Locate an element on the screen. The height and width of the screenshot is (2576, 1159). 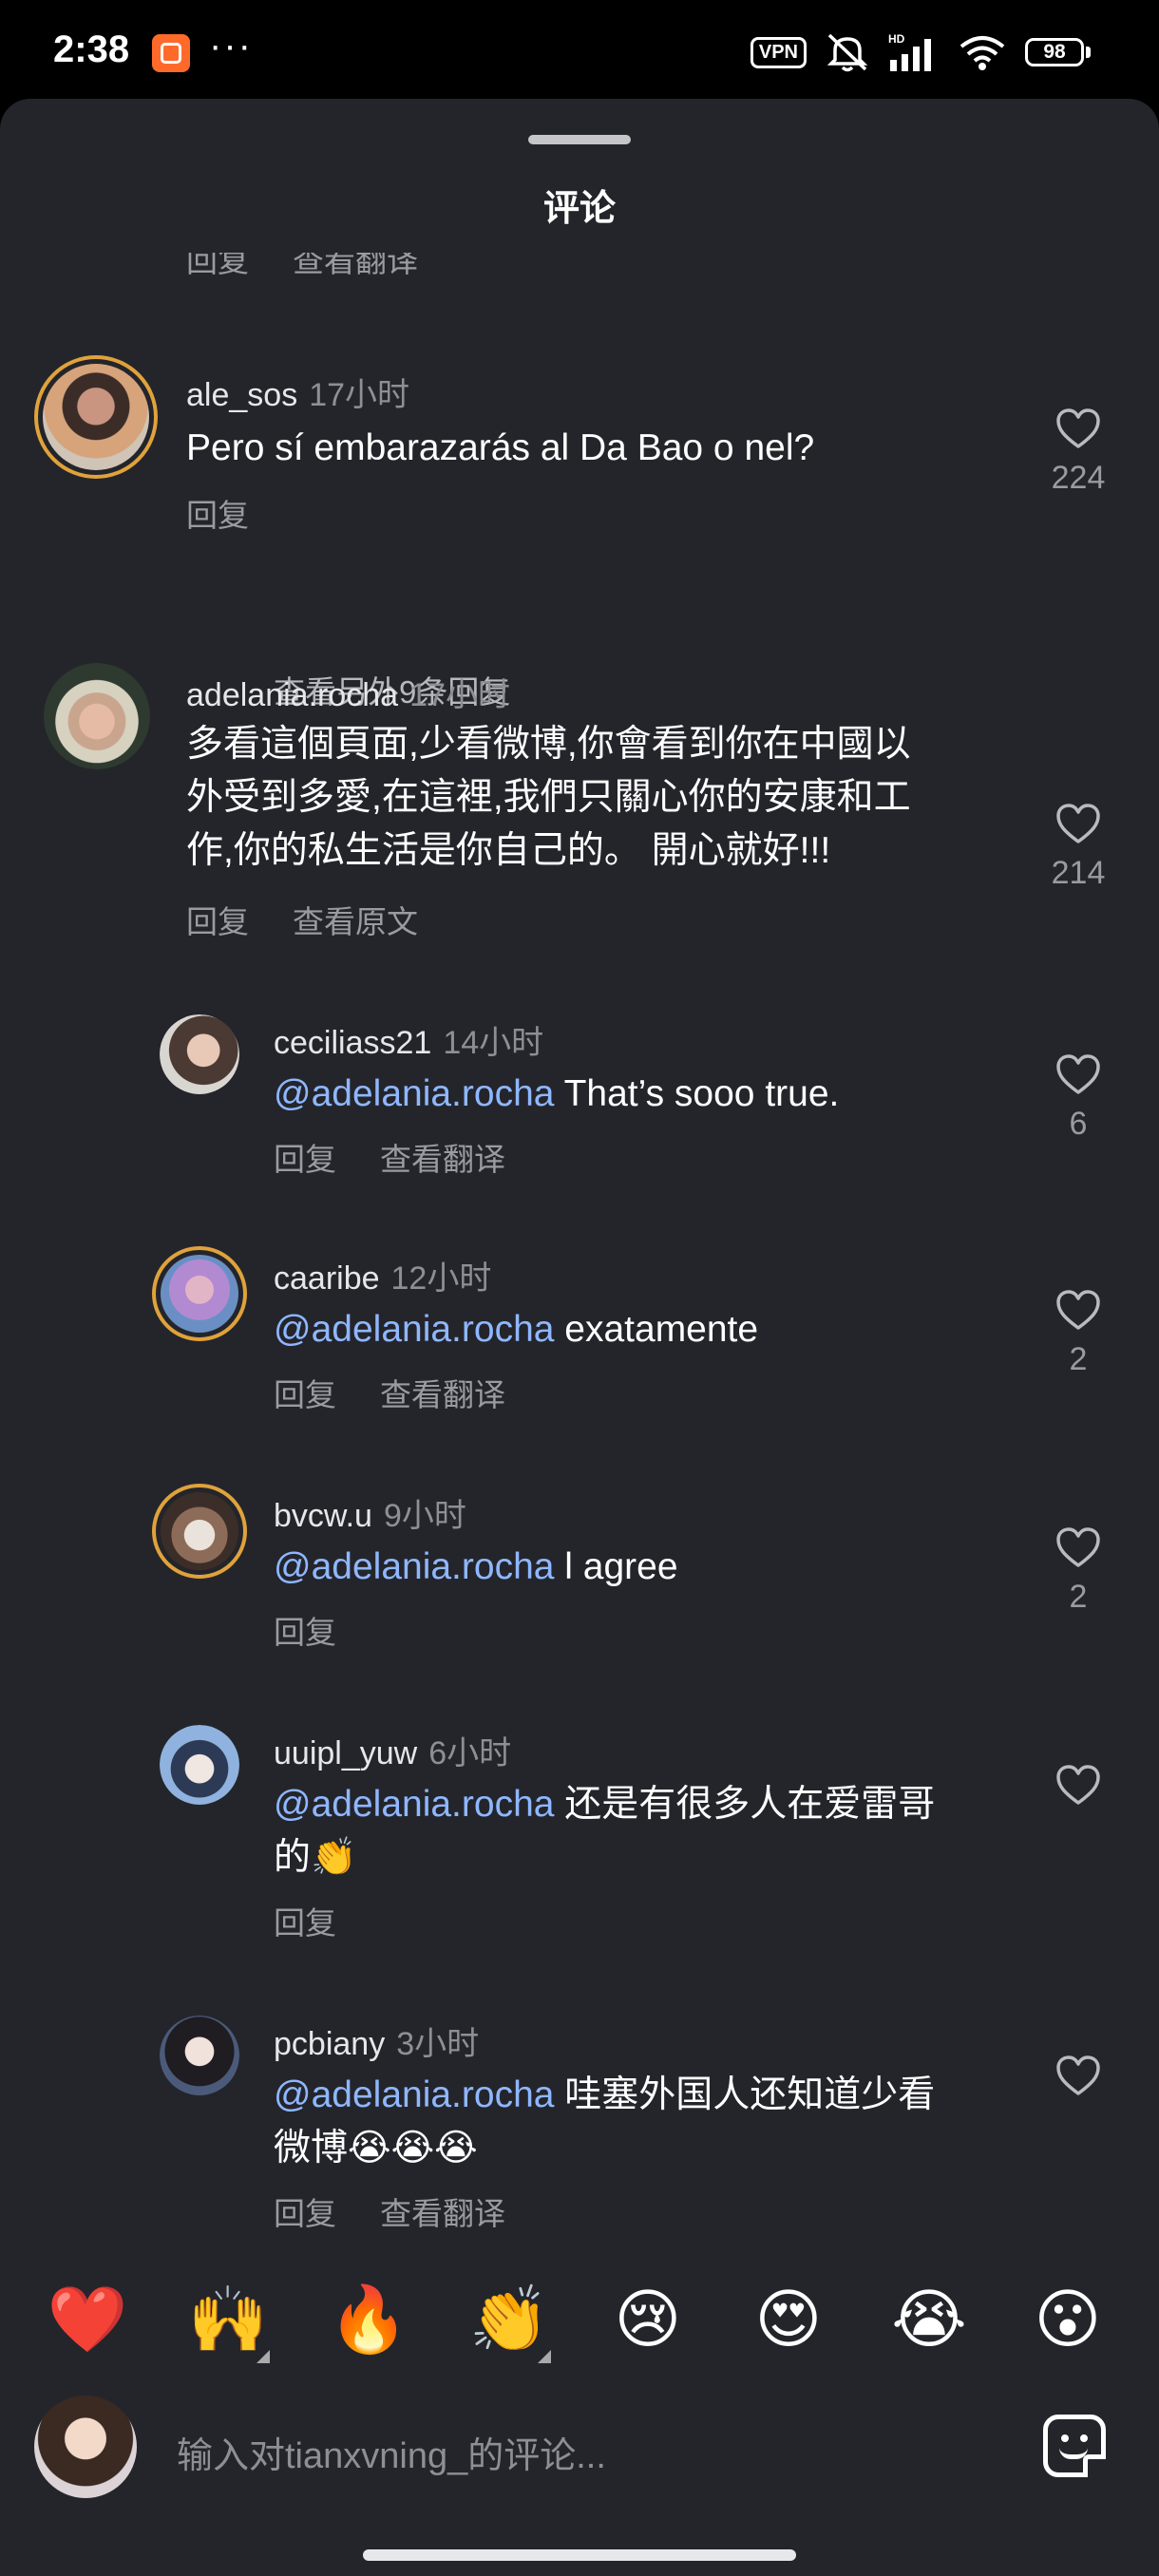
comment-text: @adelania.rocha That’s sooo true. is located at coordinates (557, 1093).